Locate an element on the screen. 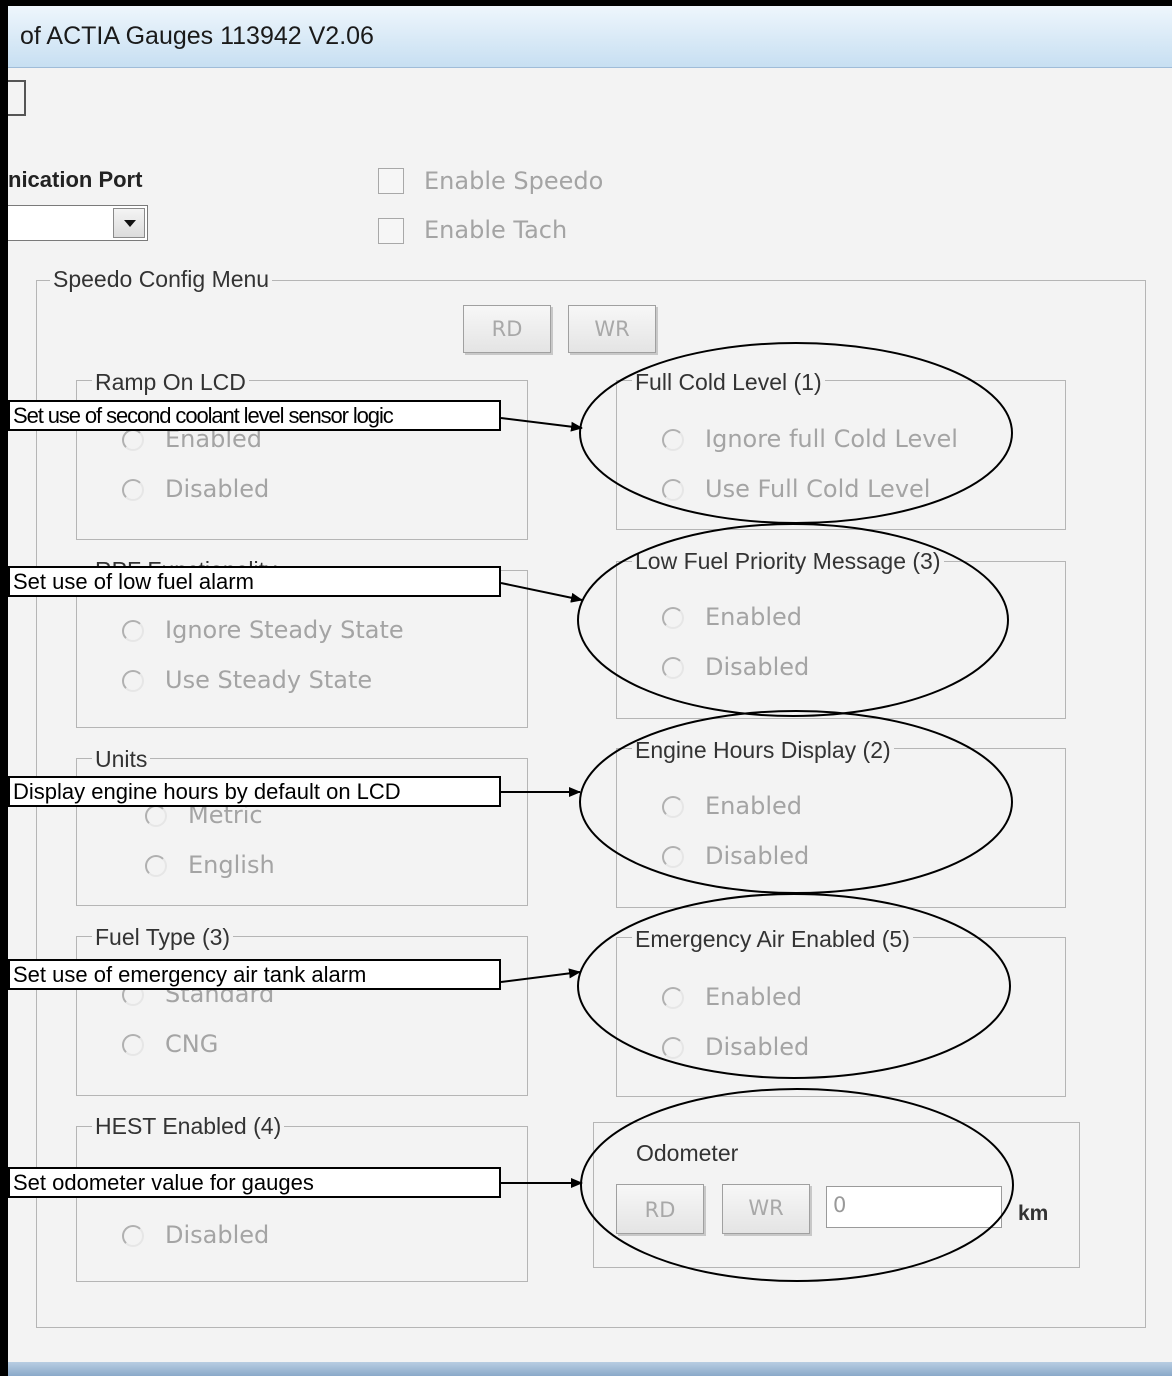  highlight-ellipse-emergency-air is located at coordinates (794, 986).